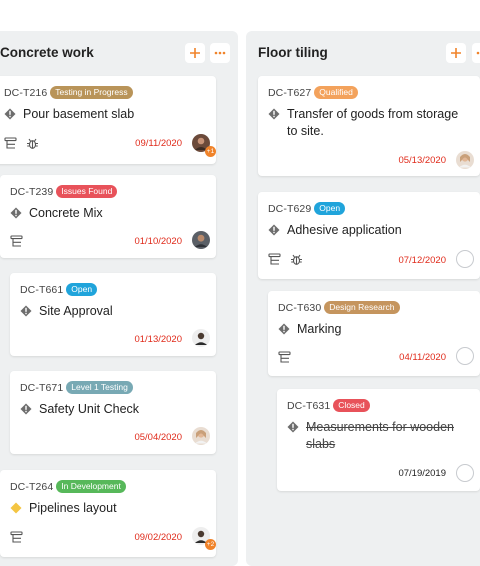 The width and height of the screenshot is (480, 566). Describe the element at coordinates (289, 209) in the screenshot. I see `task-id: DC-T629` at that location.